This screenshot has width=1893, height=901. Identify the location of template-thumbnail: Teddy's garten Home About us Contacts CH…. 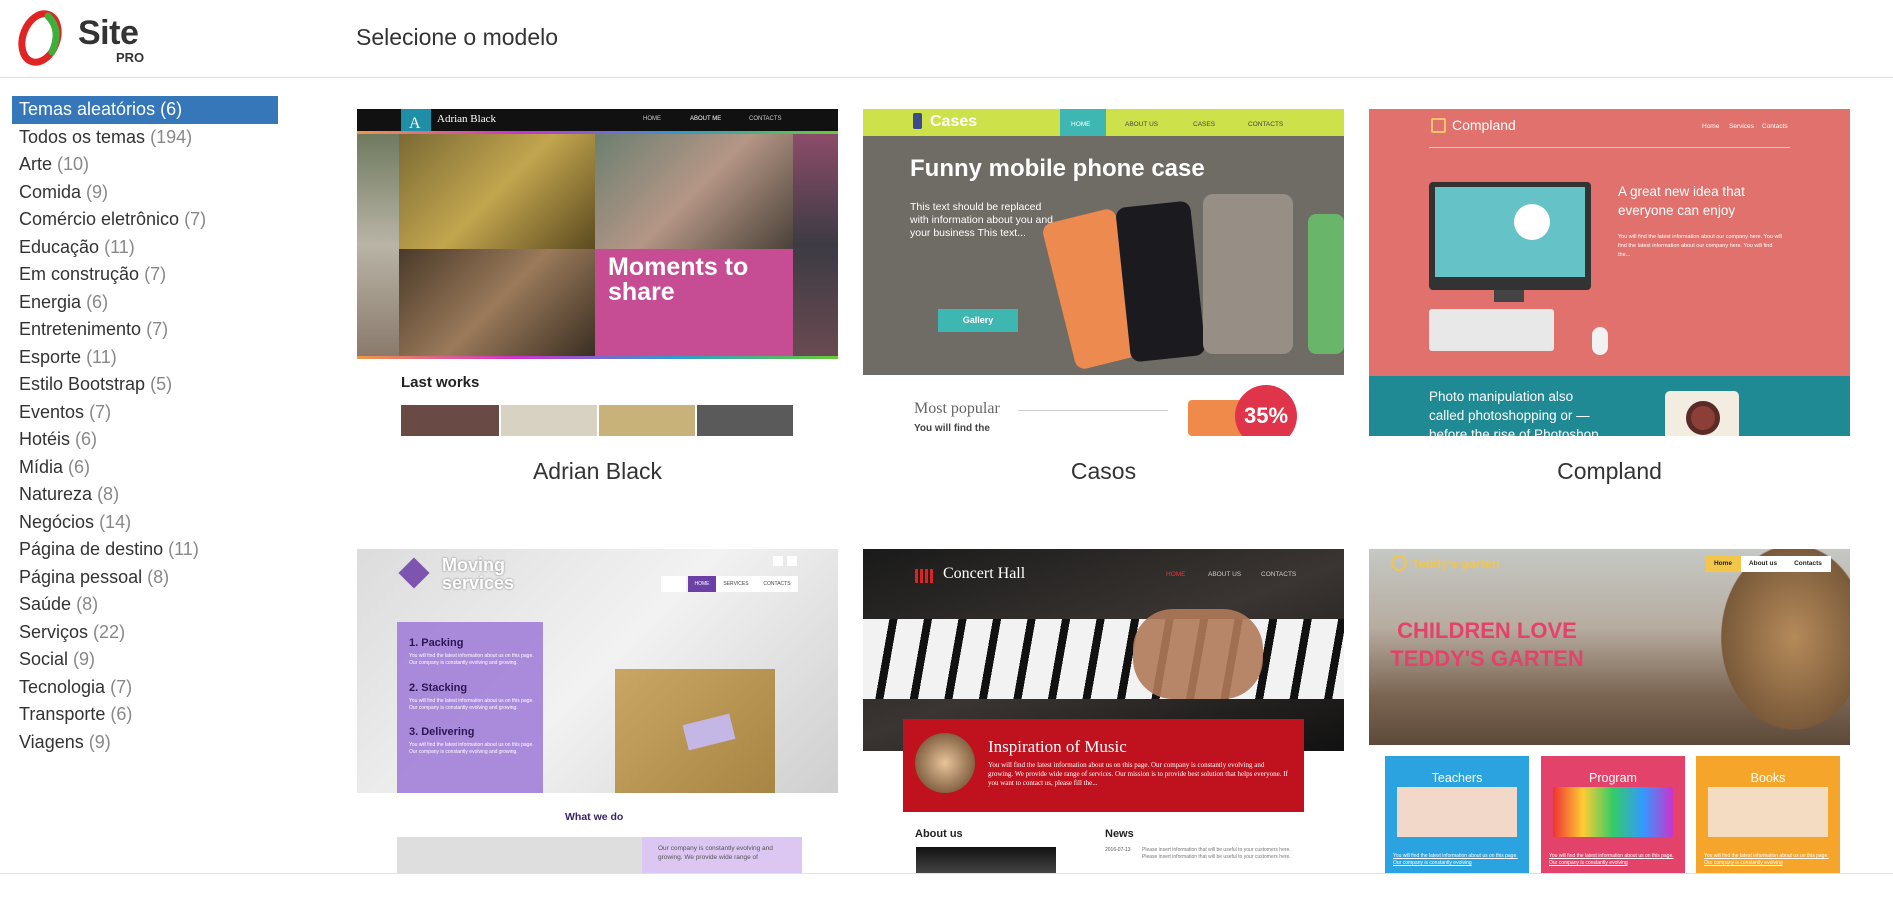
(1609, 711).